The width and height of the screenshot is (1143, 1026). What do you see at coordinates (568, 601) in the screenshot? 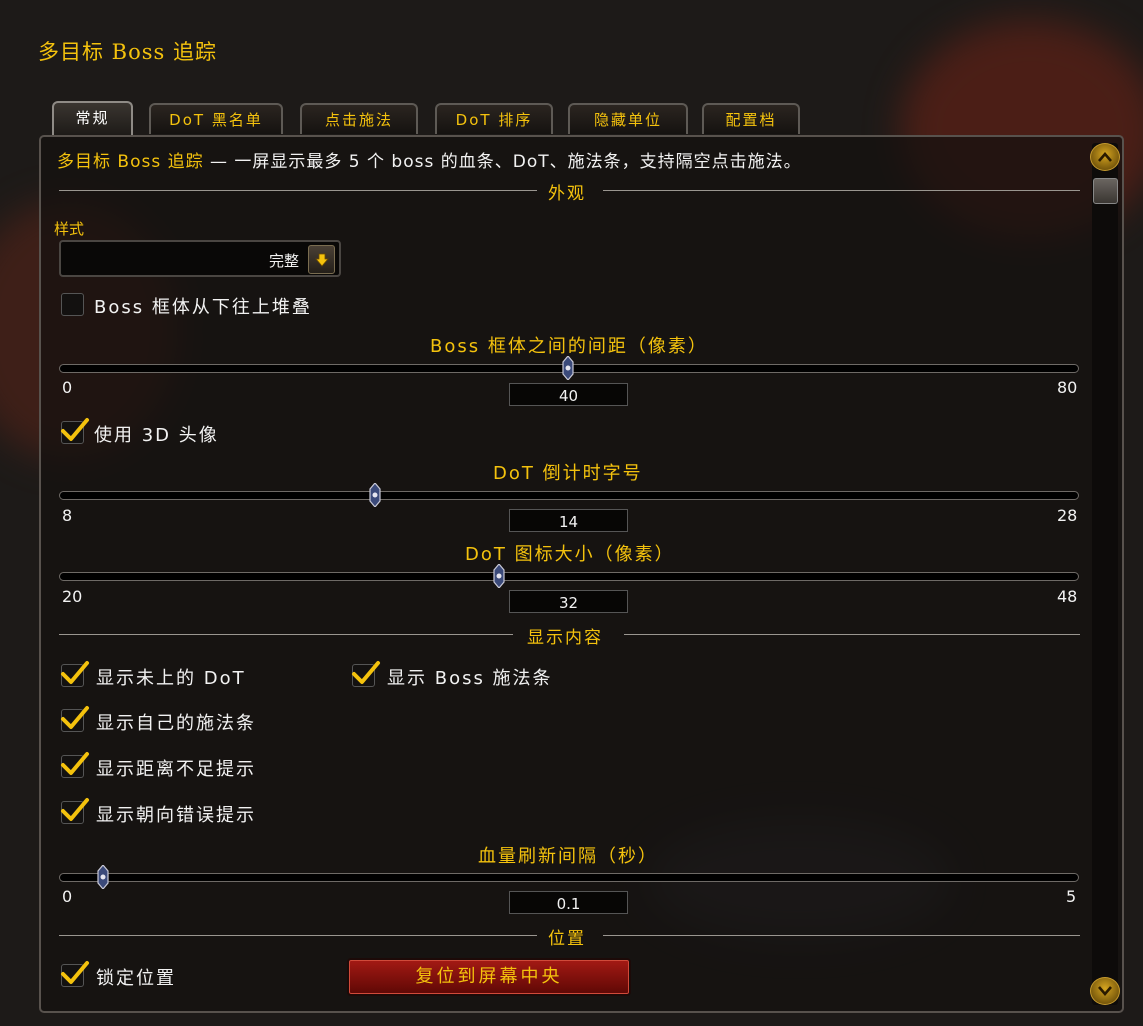
I see `dot-icon-value-input: 32` at bounding box center [568, 601].